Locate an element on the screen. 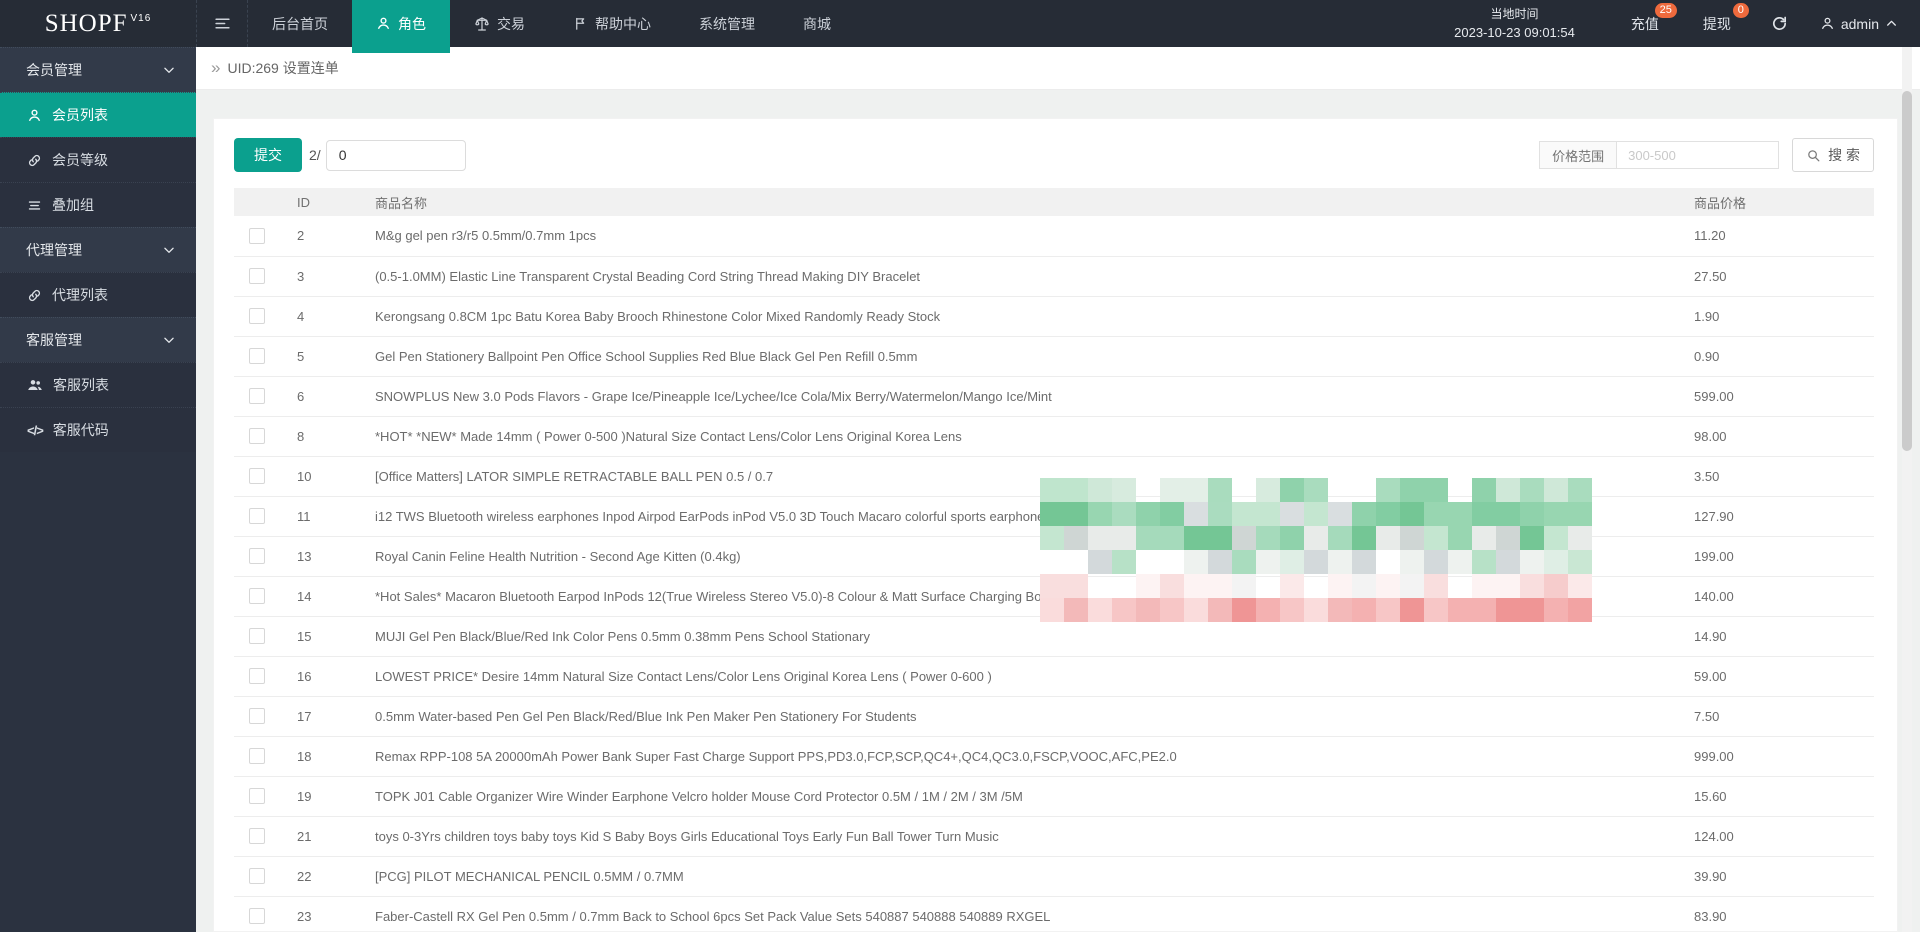 The image size is (1920, 932). username: admin is located at coordinates (1859, 23).